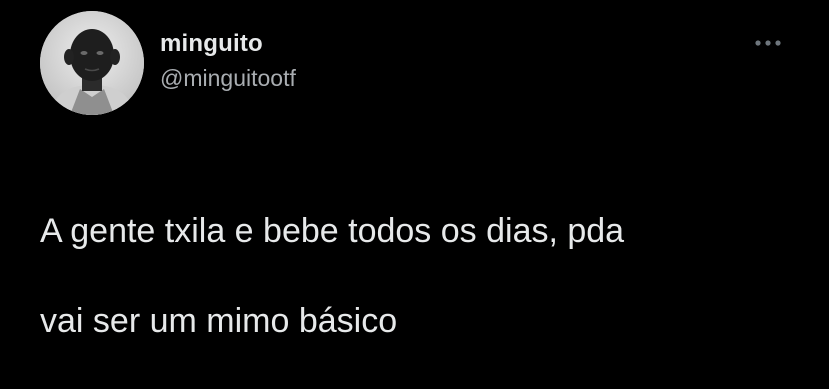 This screenshot has width=829, height=389. Describe the element at coordinates (228, 61) in the screenshot. I see `author-identity: minguito @minguitootf` at that location.